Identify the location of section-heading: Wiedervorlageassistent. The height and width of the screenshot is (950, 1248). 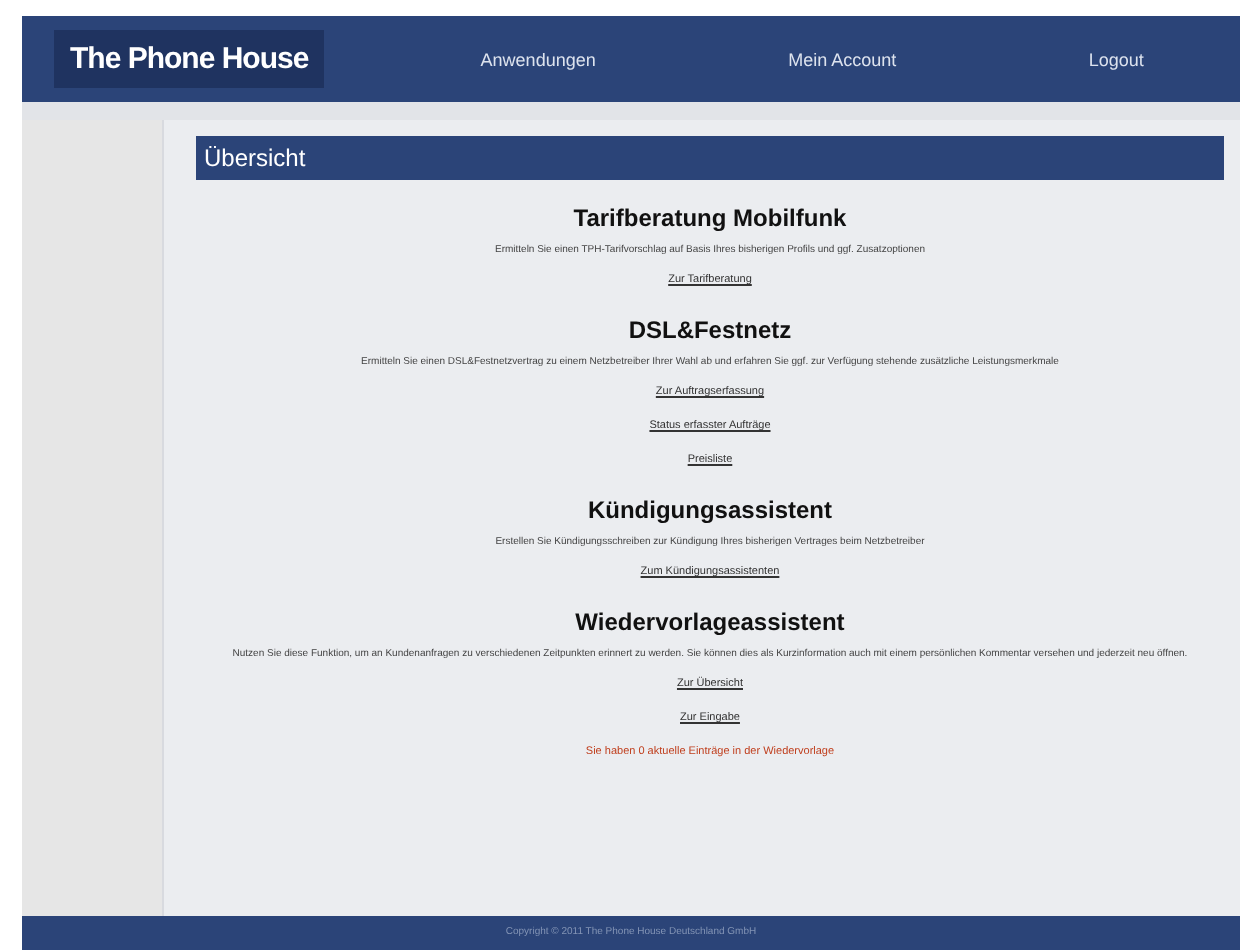
(710, 622).